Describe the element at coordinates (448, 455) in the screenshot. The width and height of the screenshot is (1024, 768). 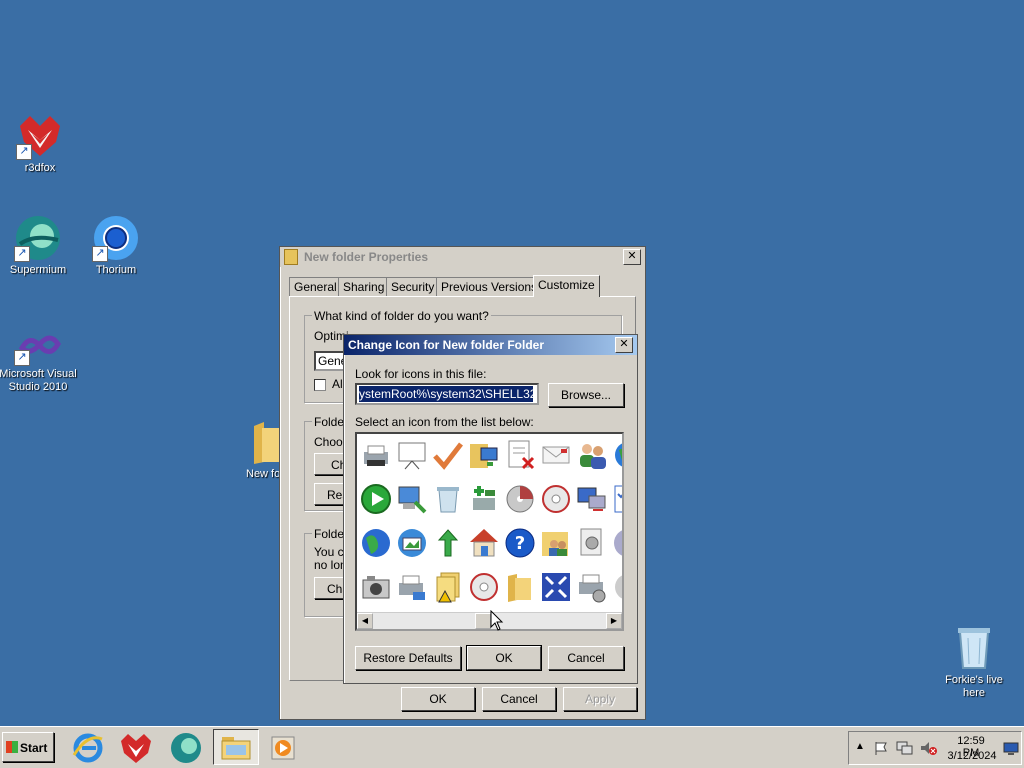
I see `checkmark-icon` at that location.